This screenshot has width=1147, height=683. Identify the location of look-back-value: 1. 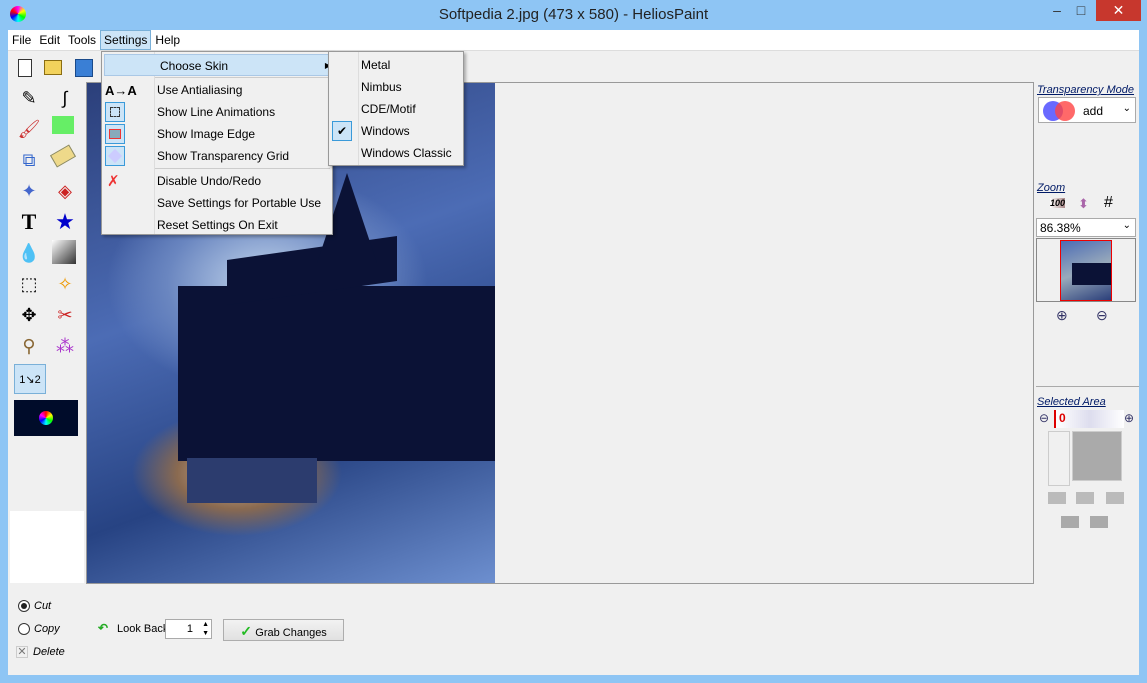
(189, 629).